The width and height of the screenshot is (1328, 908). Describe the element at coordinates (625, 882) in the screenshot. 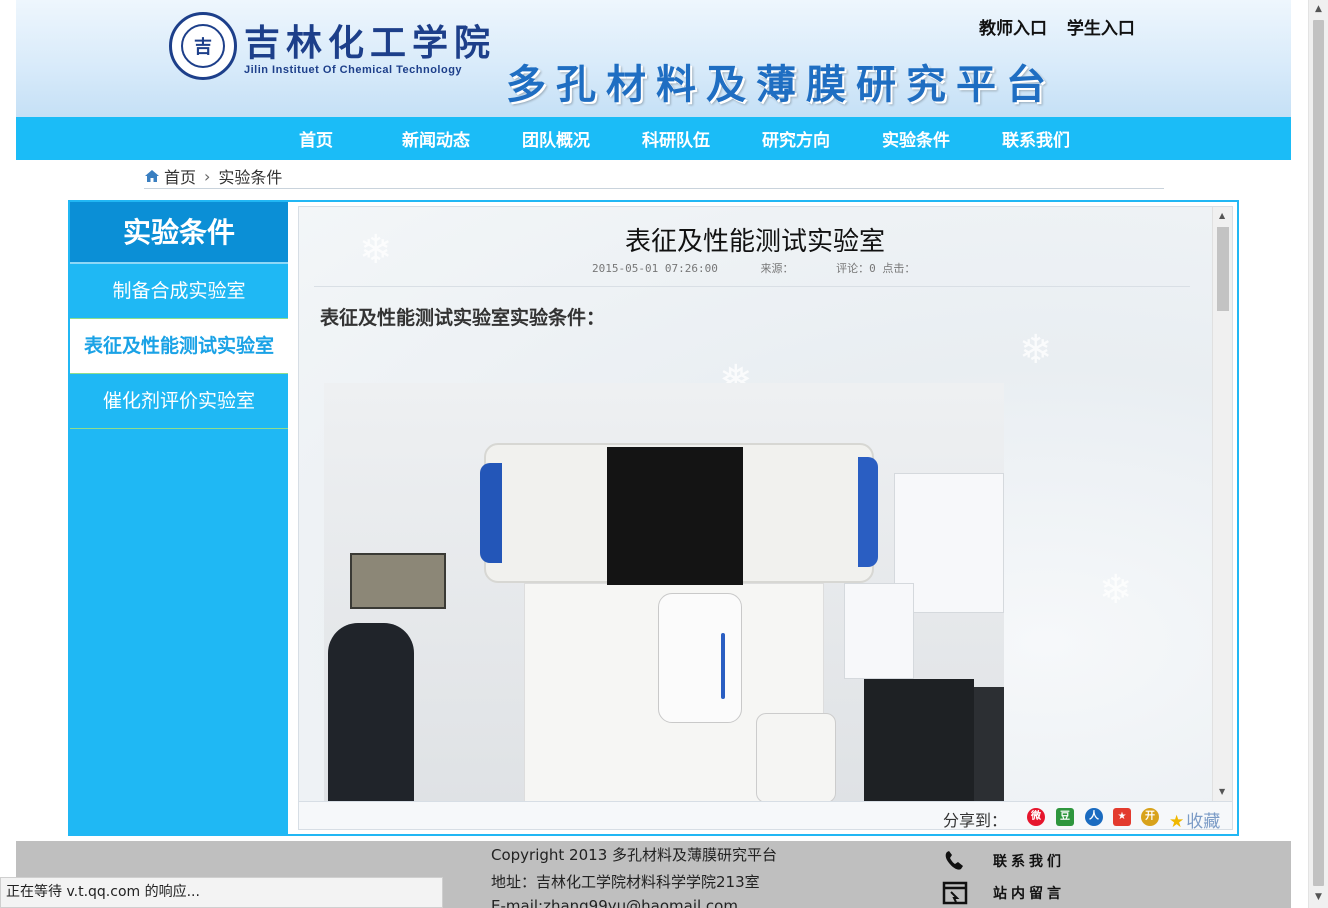

I see `footer-address: 地址：吉林化工学院材料科学学院213室` at that location.